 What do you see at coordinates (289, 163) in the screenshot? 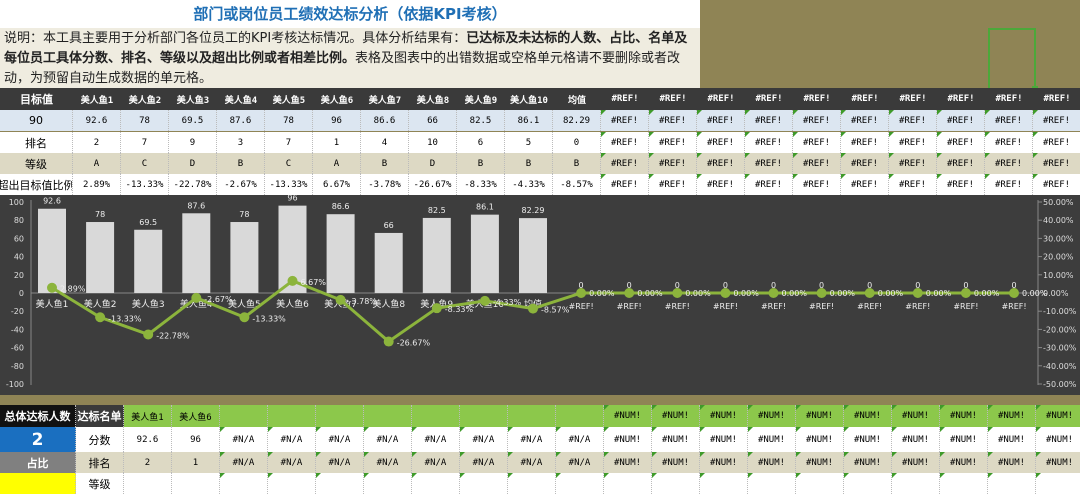
I see `table-cell: C` at bounding box center [289, 163].